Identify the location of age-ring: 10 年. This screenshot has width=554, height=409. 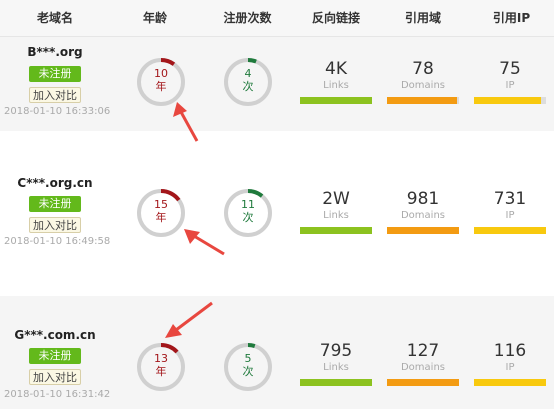
(161, 82).